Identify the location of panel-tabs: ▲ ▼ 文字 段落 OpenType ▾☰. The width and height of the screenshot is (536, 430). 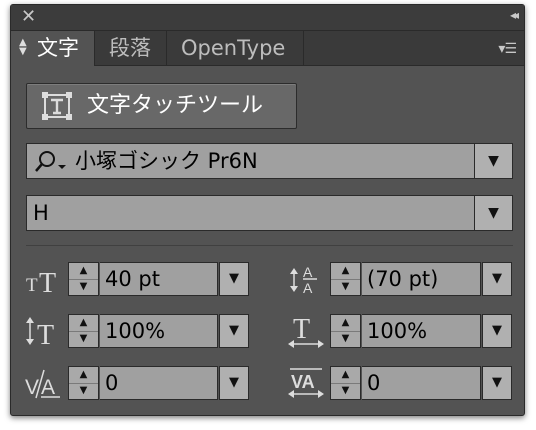
(267, 48).